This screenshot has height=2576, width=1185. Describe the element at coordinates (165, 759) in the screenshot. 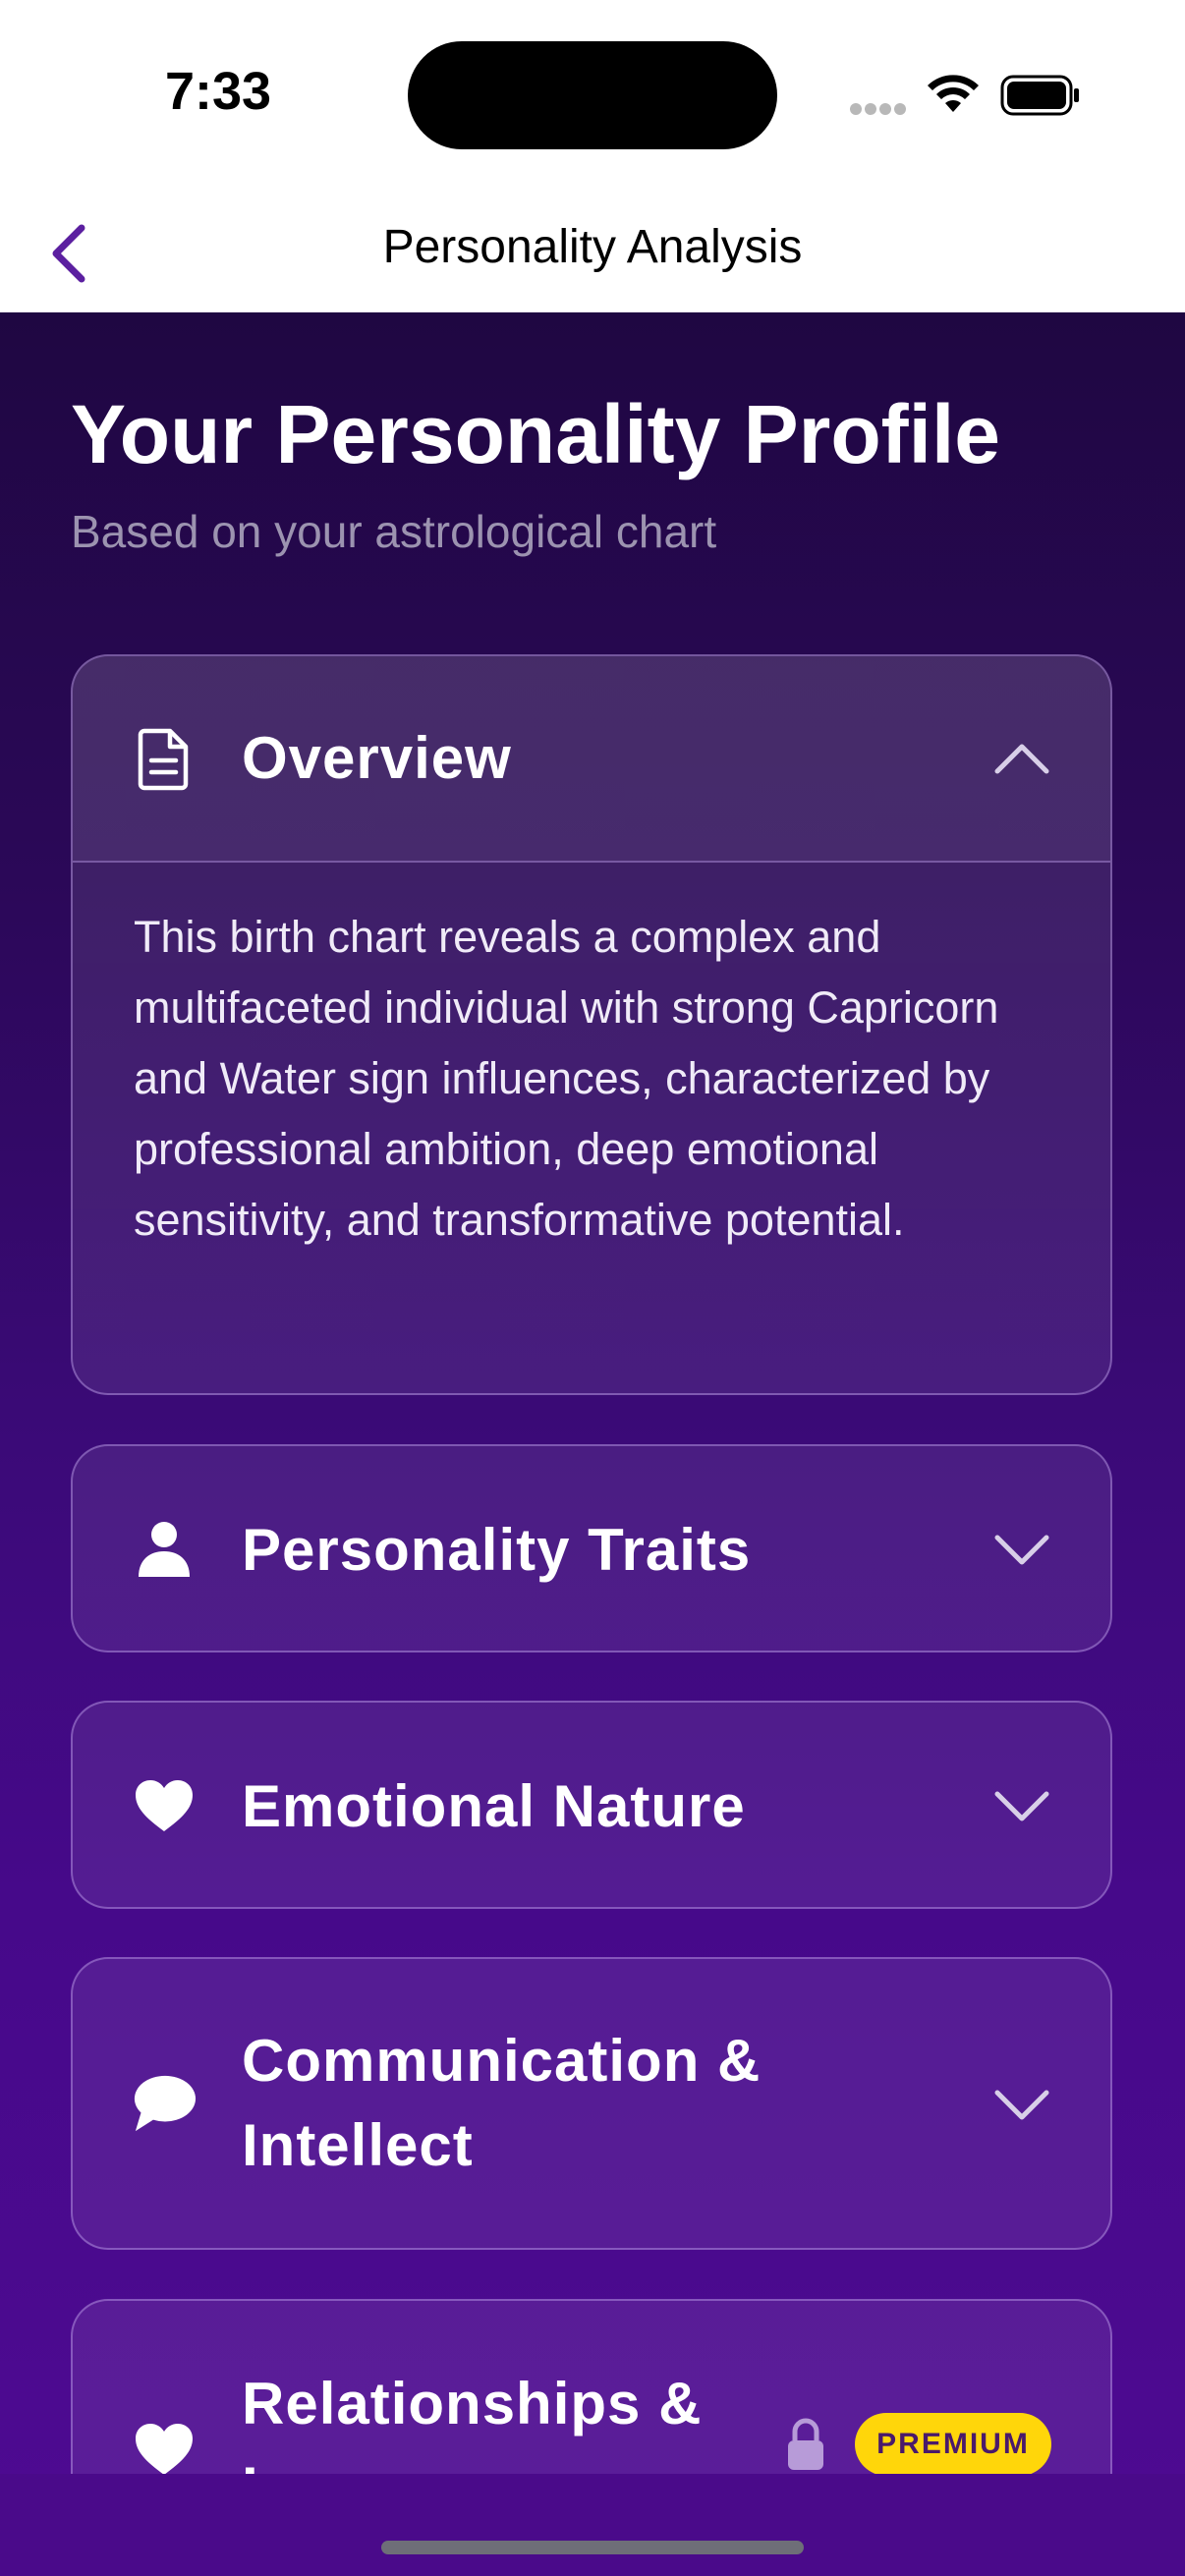

I see `document-icon` at that location.